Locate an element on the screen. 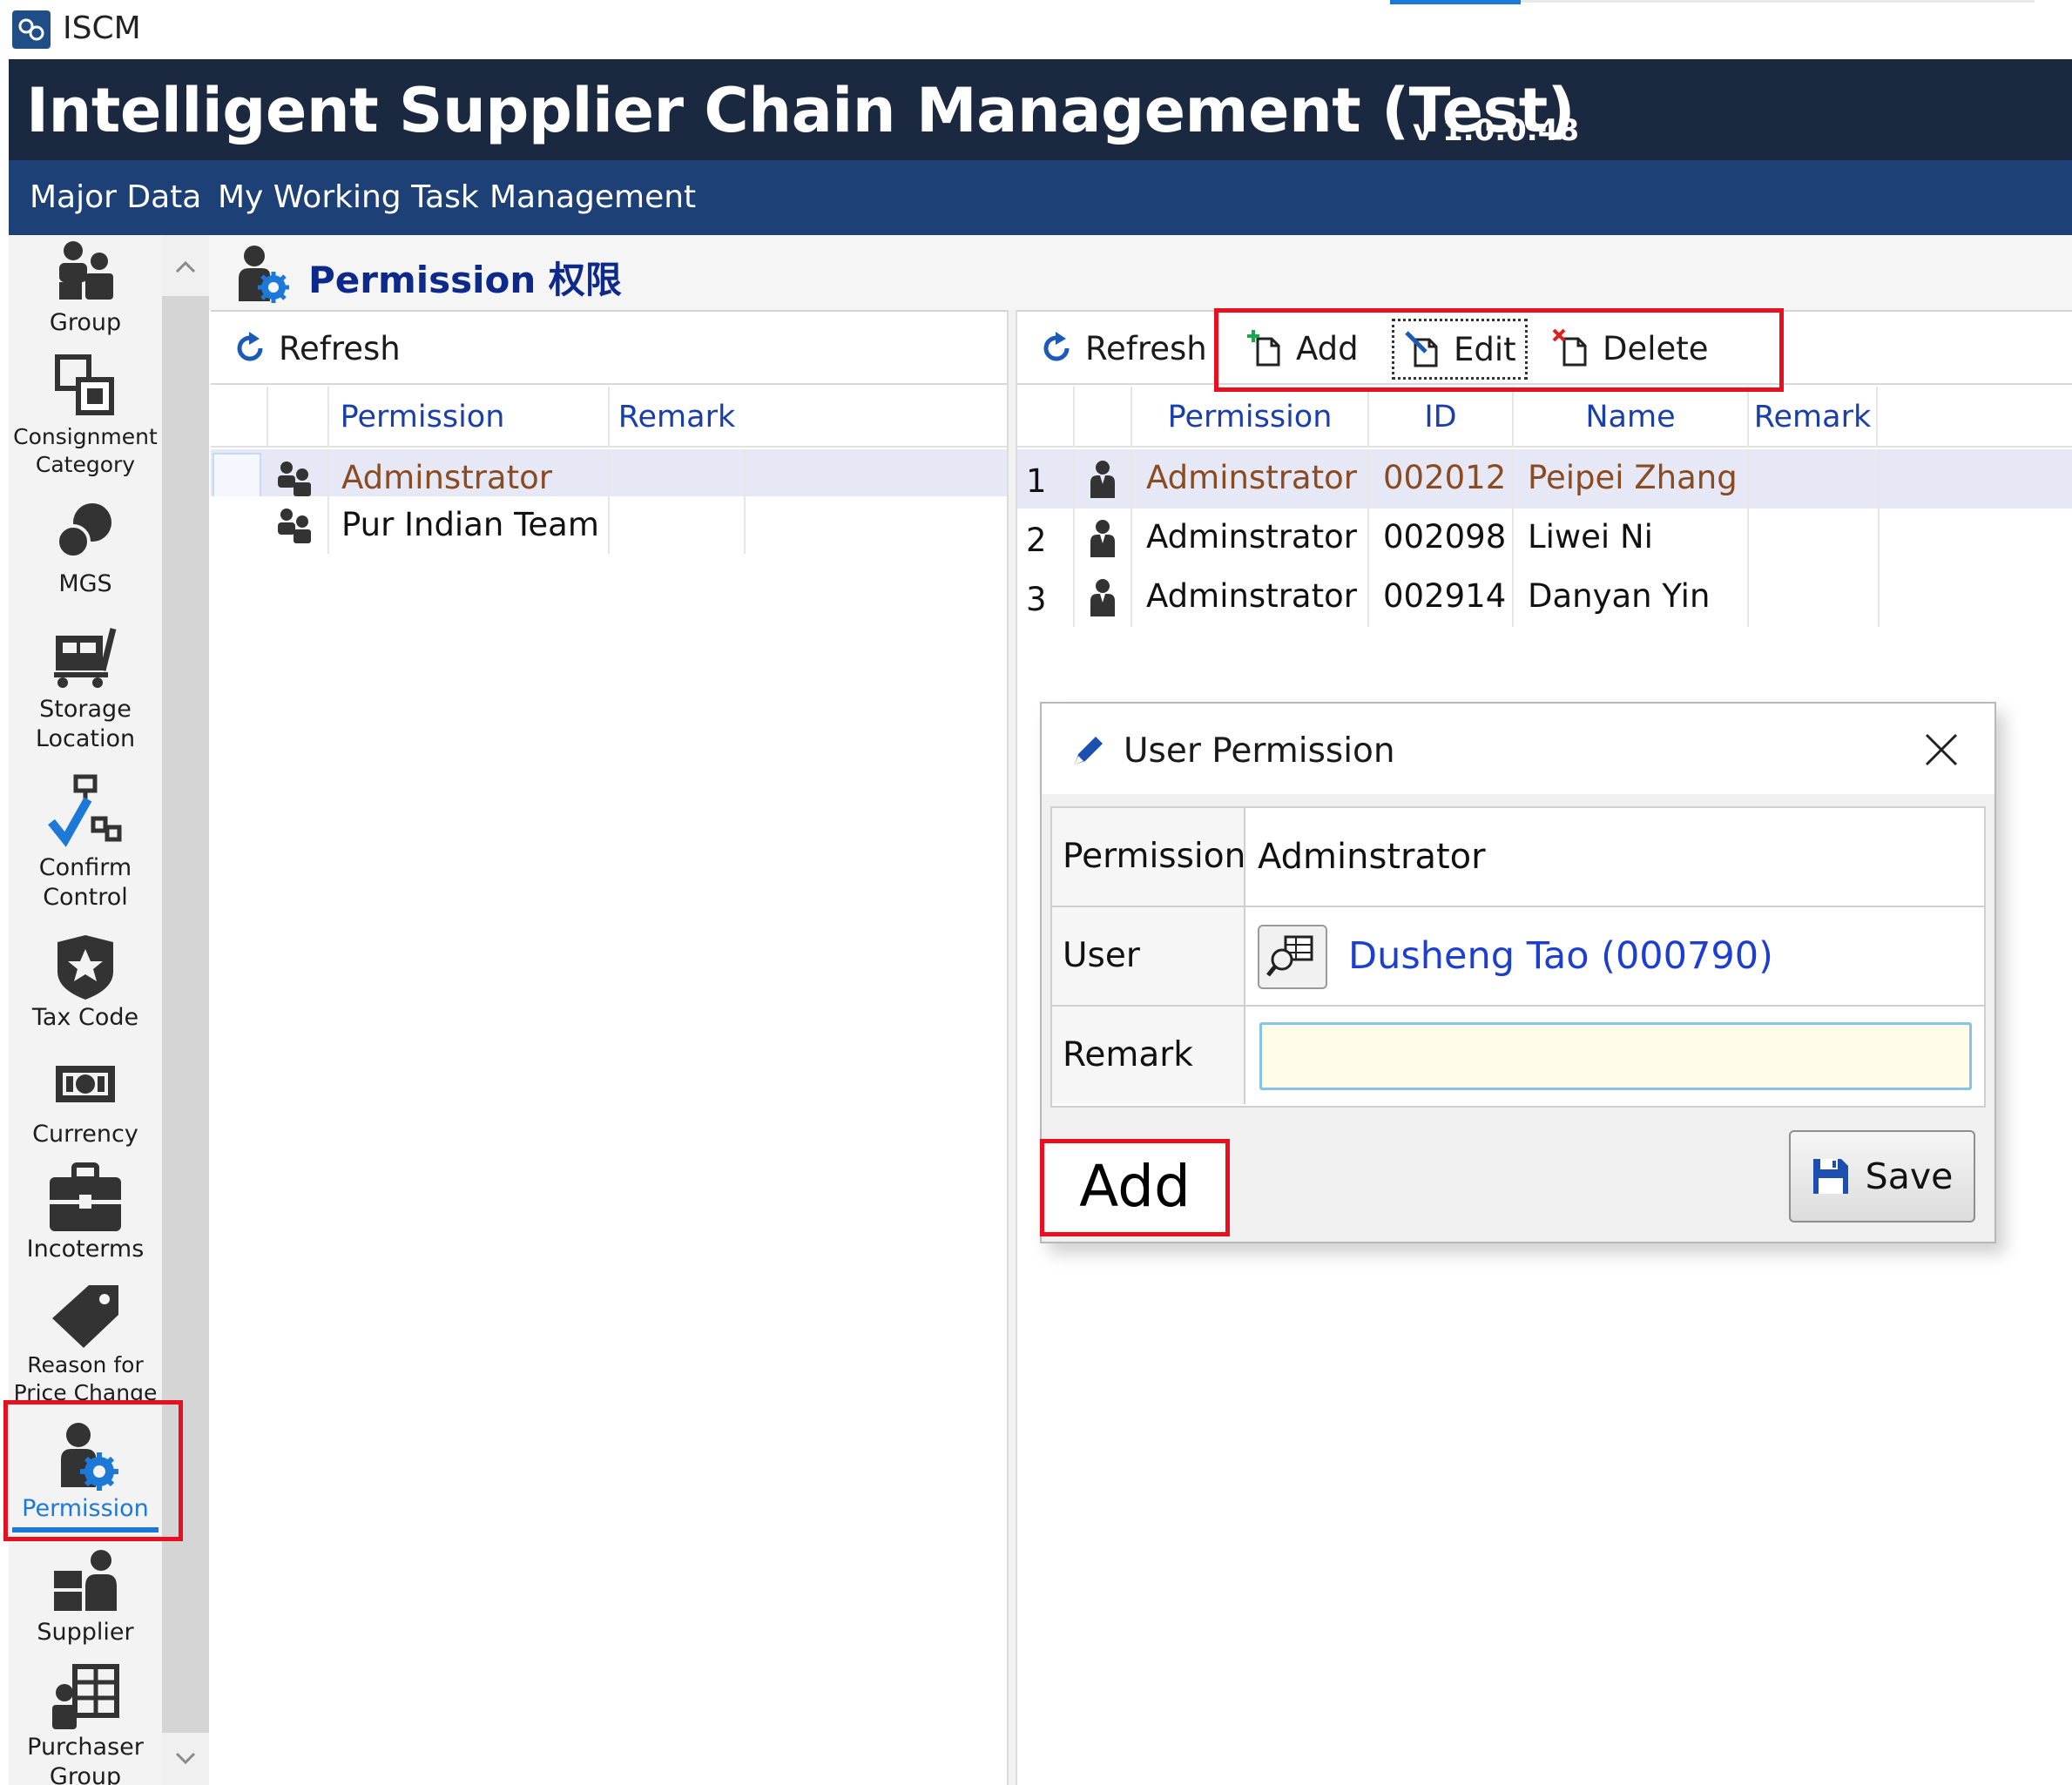 The height and width of the screenshot is (1785, 2072). purchaser-group-icon is located at coordinates (85, 1696).